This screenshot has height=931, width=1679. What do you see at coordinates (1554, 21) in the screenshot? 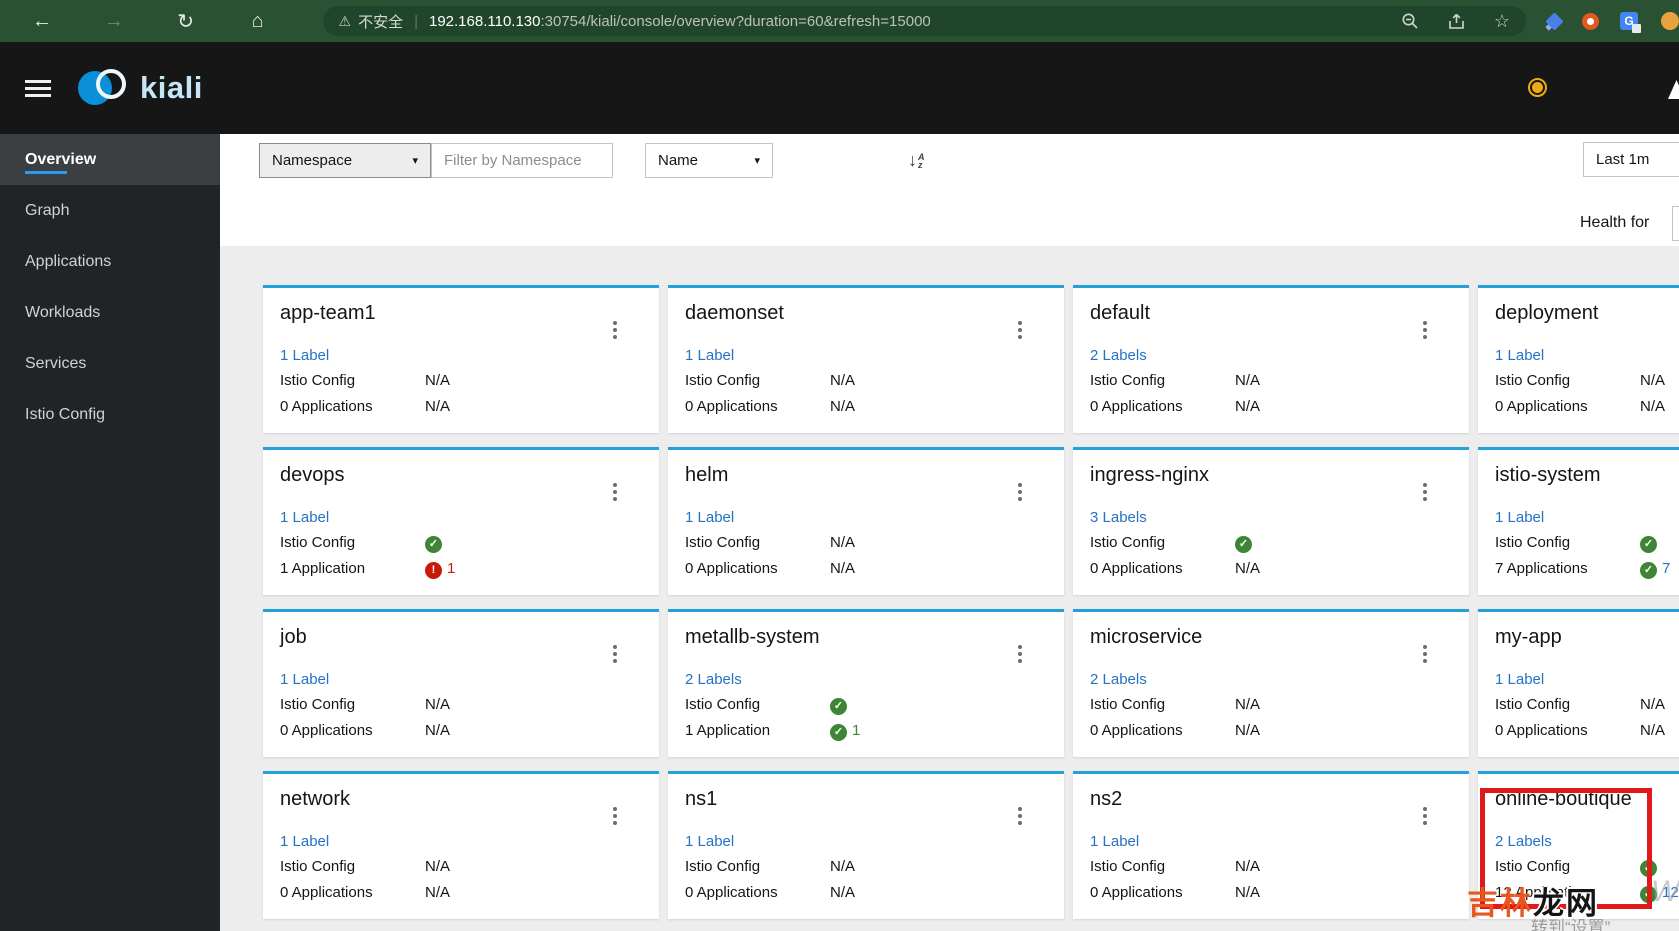
I see `extension-blue-icon` at bounding box center [1554, 21].